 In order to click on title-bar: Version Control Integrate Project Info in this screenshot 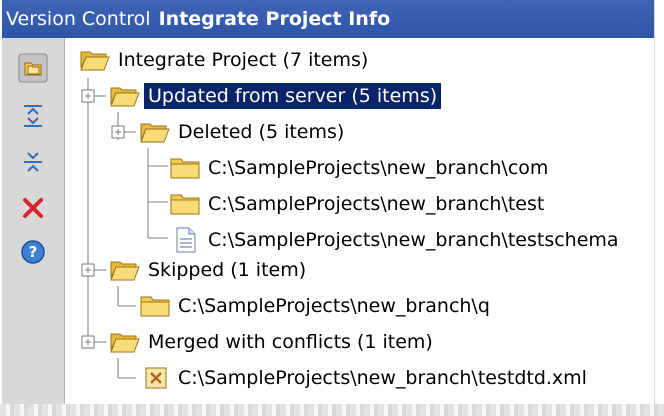, I will do `click(328, 19)`.